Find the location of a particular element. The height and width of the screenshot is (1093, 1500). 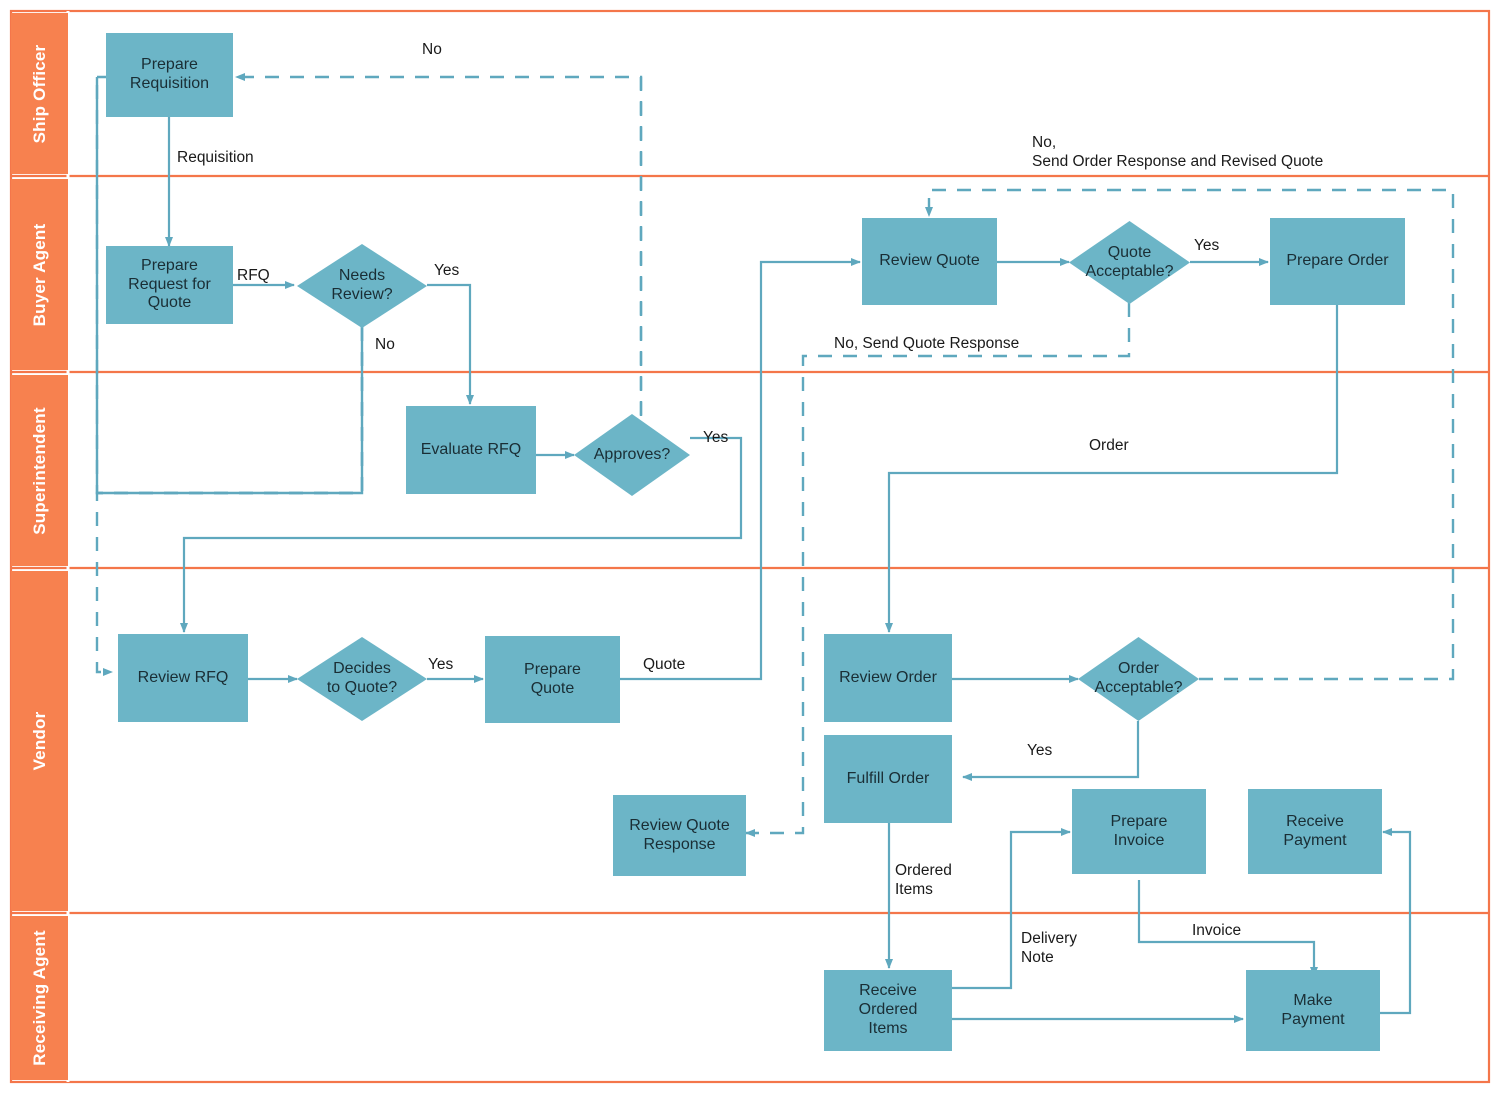

edge-label-no-top: No is located at coordinates (432, 49).